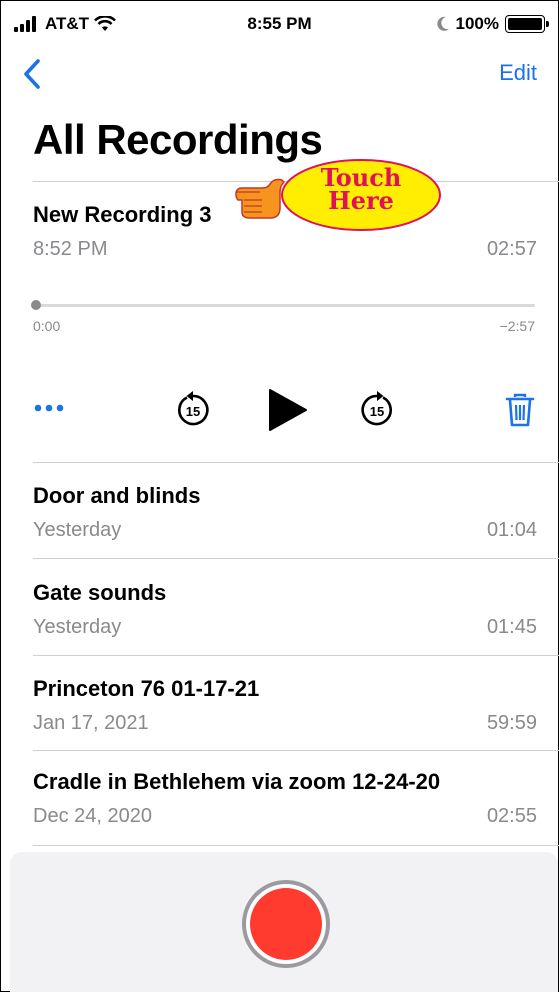 The width and height of the screenshot is (559, 992). What do you see at coordinates (237, 781) in the screenshot?
I see `recording-name: Cradle in Bethlehem via zoom 12-24-20` at bounding box center [237, 781].